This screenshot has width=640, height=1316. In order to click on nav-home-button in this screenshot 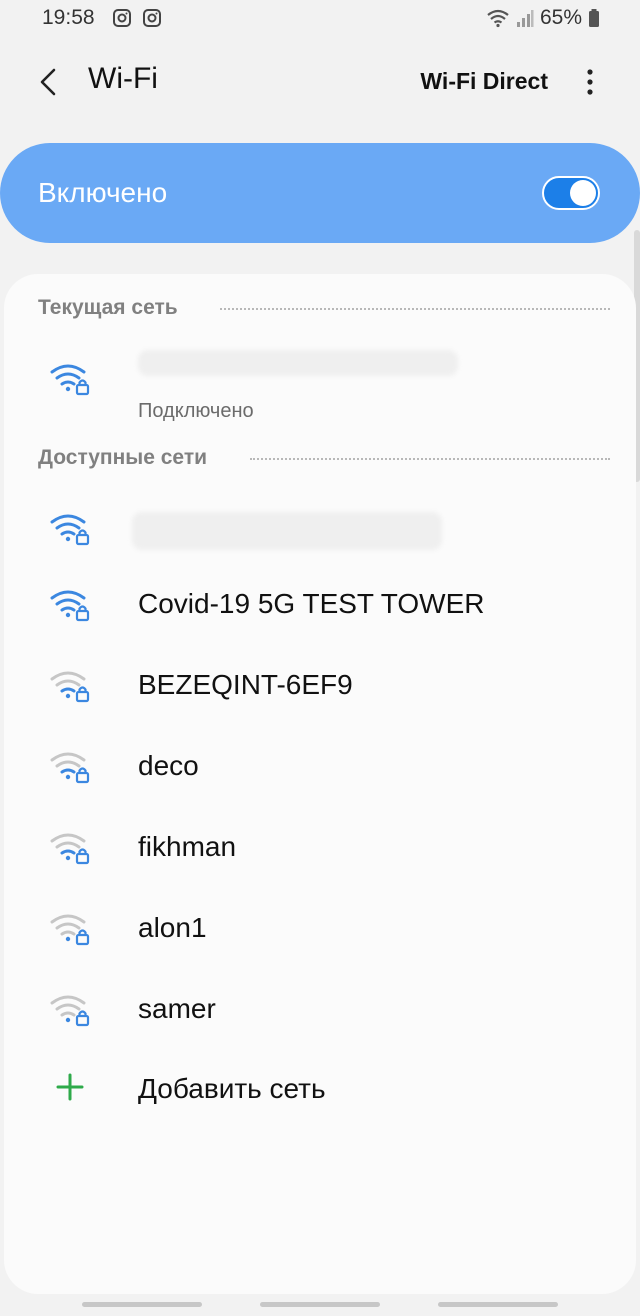, I will do `click(320, 1304)`.